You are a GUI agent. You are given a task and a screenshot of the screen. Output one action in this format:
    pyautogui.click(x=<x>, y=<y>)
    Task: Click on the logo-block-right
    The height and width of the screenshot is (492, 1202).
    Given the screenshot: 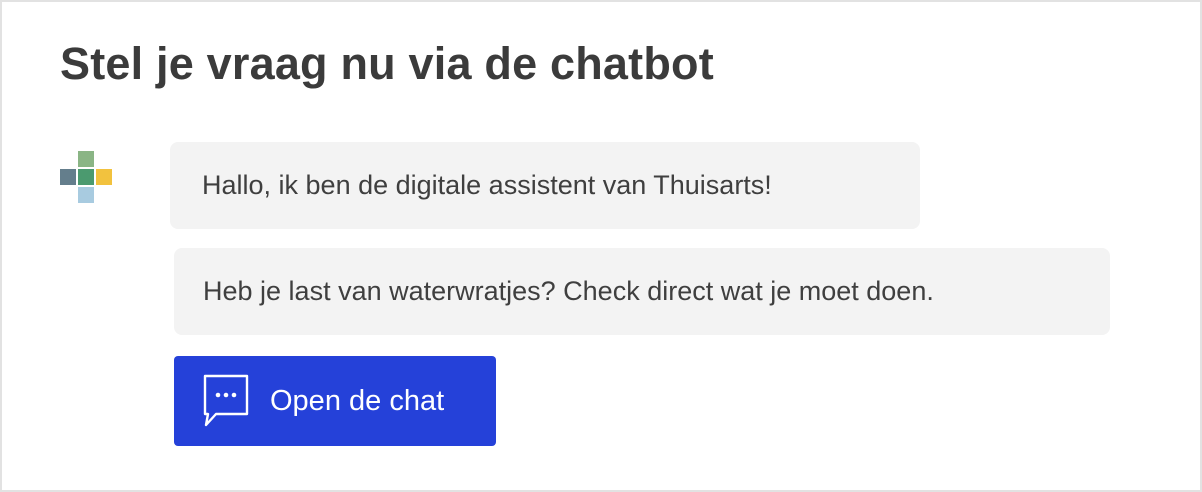 What is the action you would take?
    pyautogui.click(x=104, y=177)
    